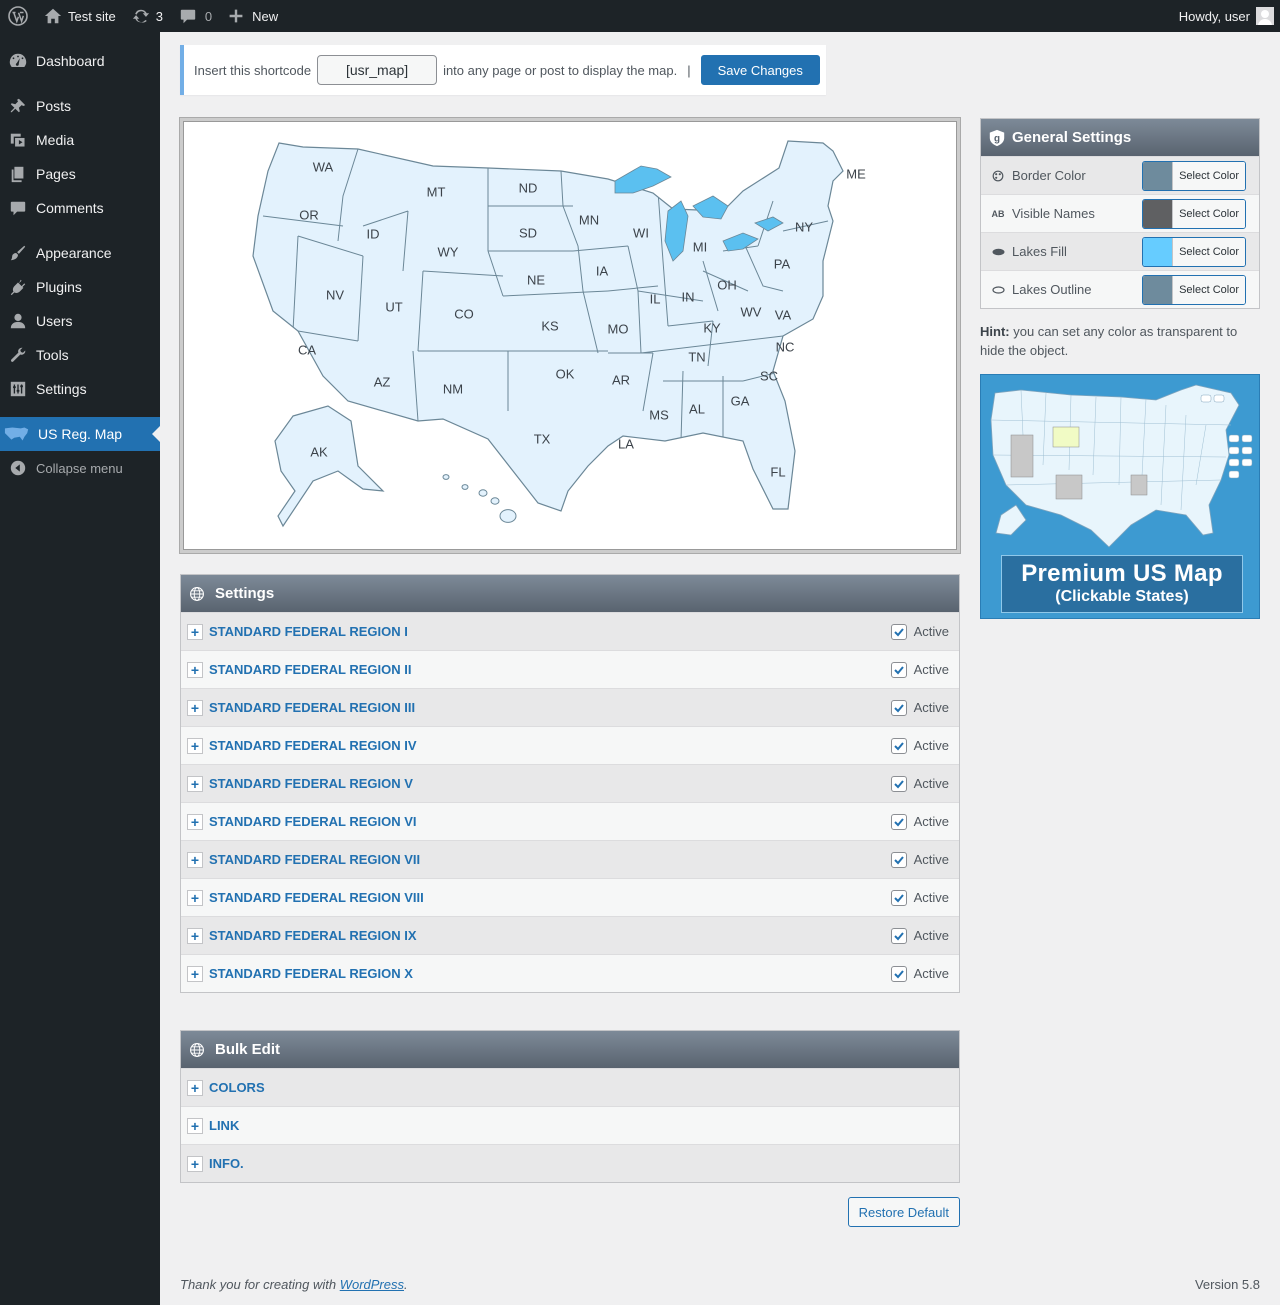 The width and height of the screenshot is (1280, 1305). I want to click on my-account-link: Howdy, user, so click(1225, 16).